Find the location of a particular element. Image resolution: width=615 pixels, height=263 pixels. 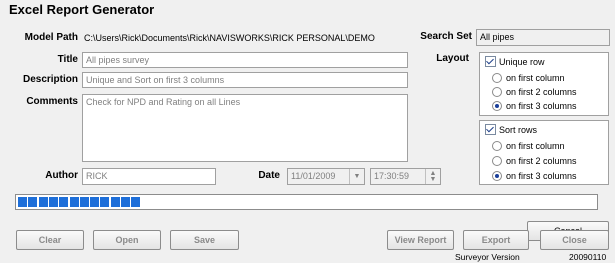

search-set-label: Search Set is located at coordinates (446, 36).